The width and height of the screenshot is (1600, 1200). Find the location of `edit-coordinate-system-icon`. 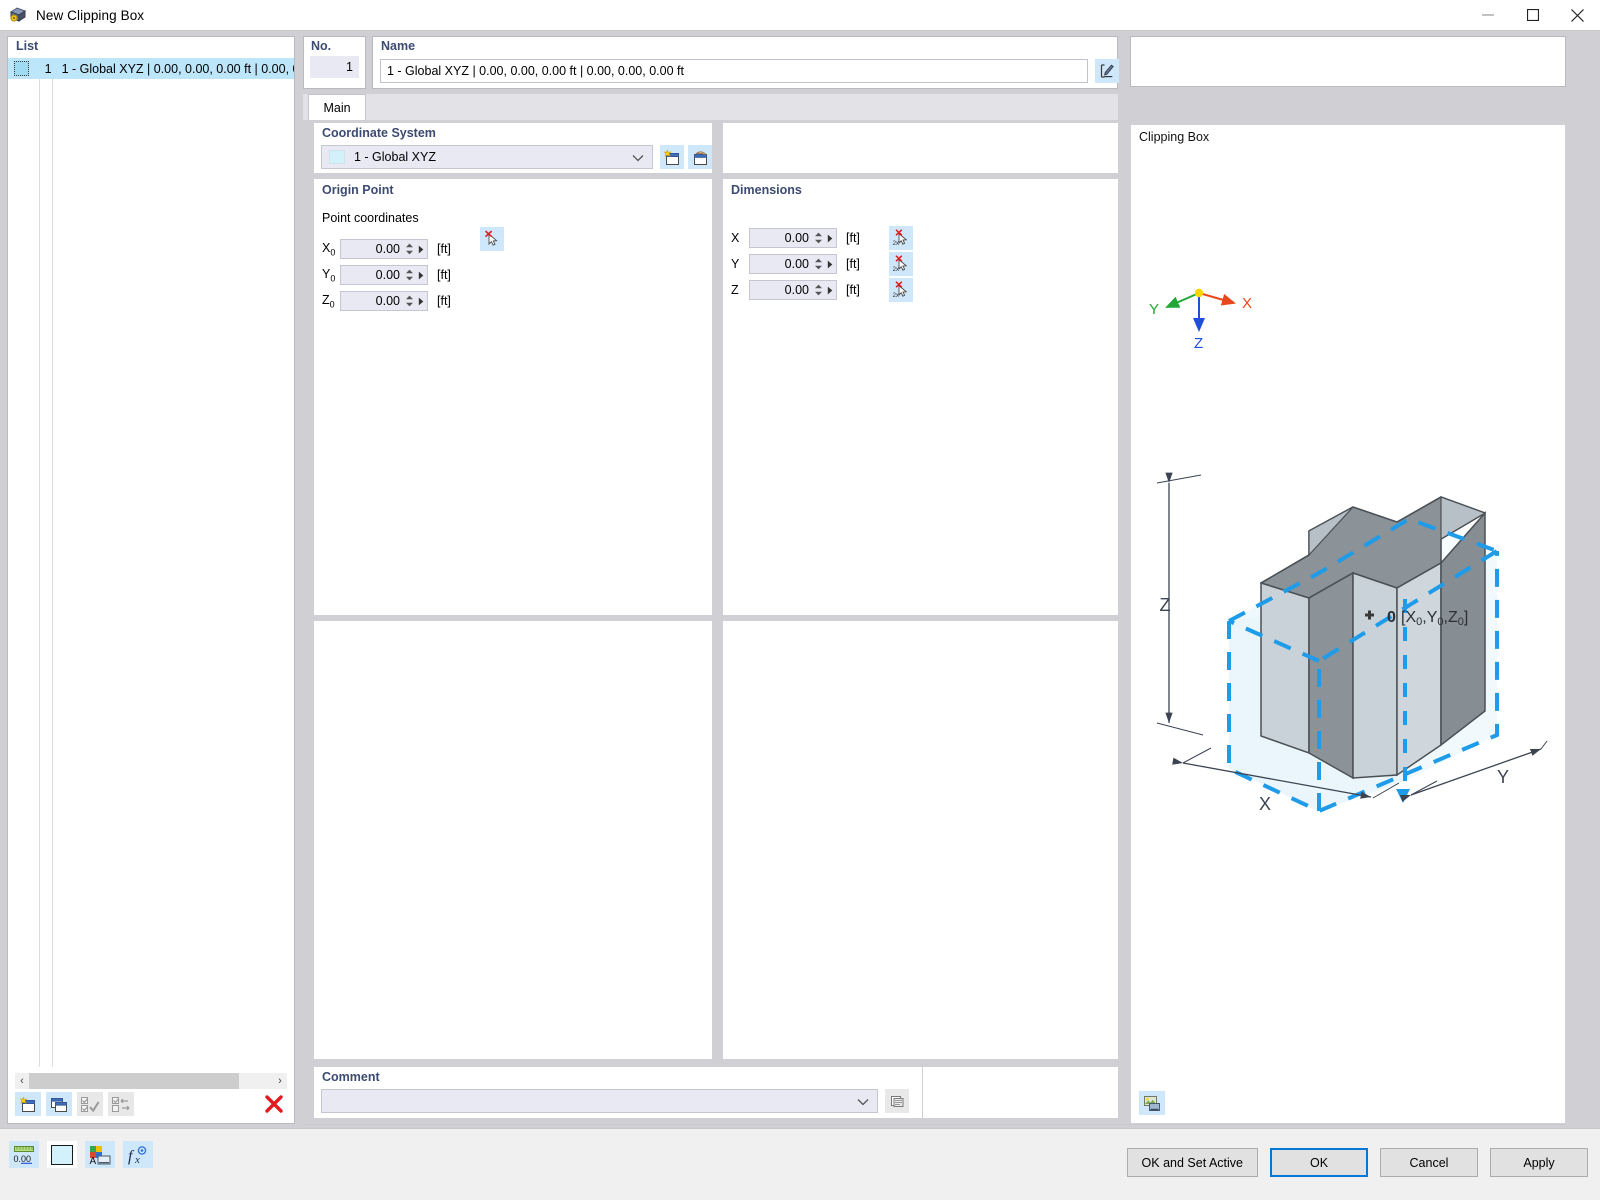

edit-coordinate-system-icon is located at coordinates (700, 157).